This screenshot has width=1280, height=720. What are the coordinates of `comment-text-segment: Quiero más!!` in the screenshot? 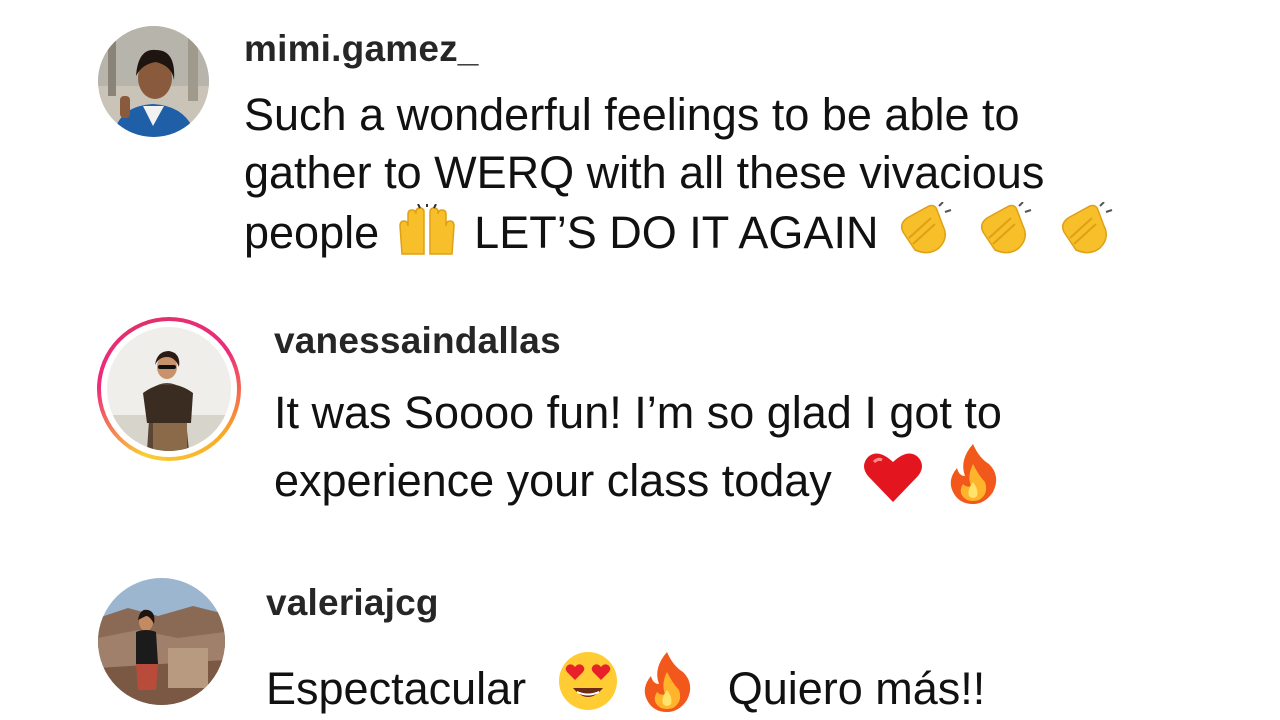 It's located at (856, 688).